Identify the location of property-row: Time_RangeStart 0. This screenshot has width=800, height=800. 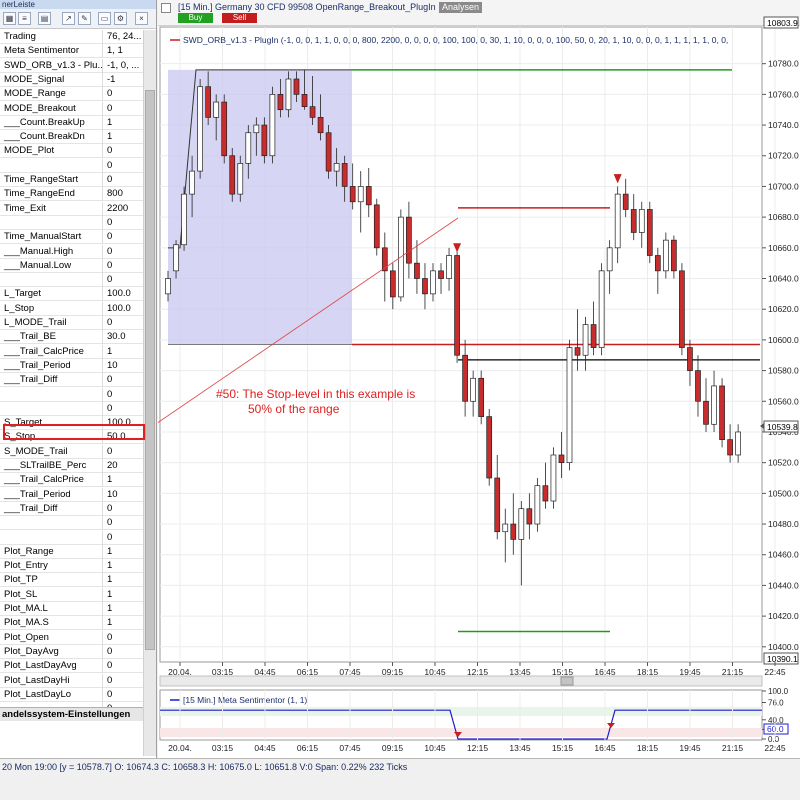
(71, 180).